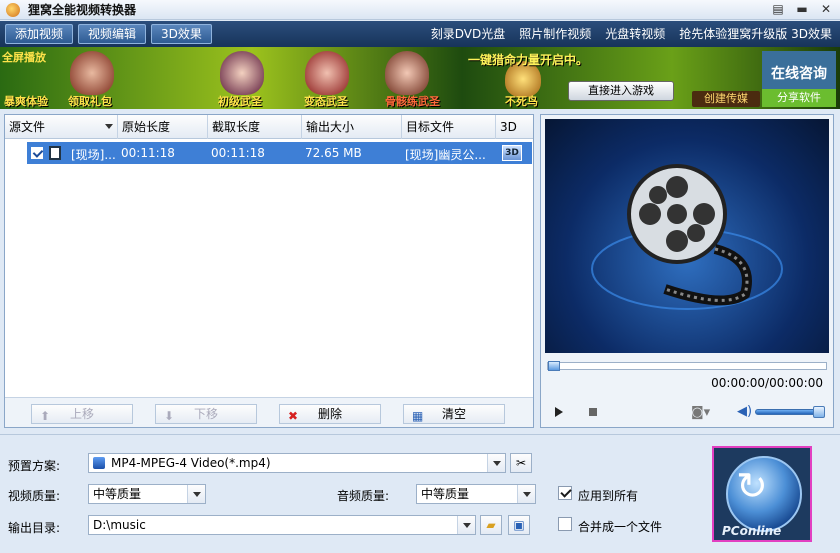  What do you see at coordinates (635, 33) in the screenshot?
I see `disc-to-video-link: 光盘转视频` at bounding box center [635, 33].